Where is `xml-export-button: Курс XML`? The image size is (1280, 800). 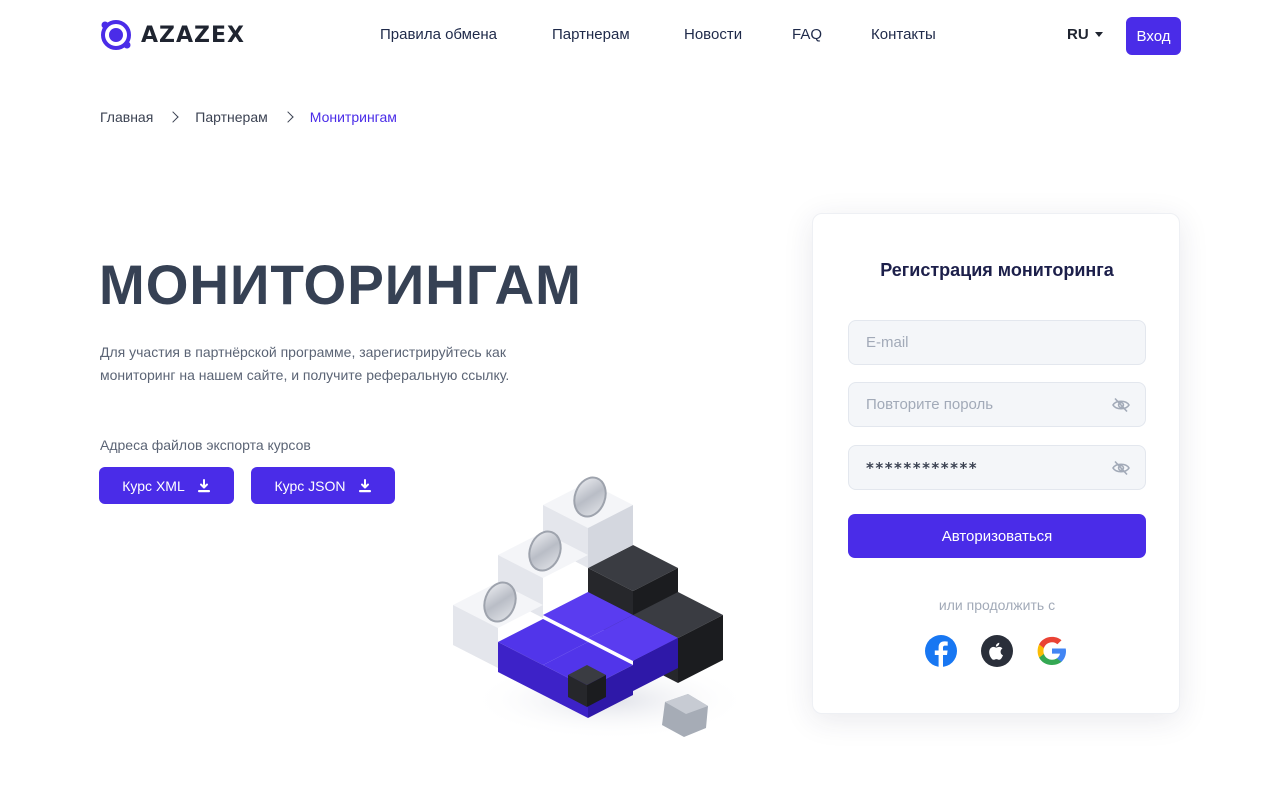 xml-export-button: Курс XML is located at coordinates (166, 485).